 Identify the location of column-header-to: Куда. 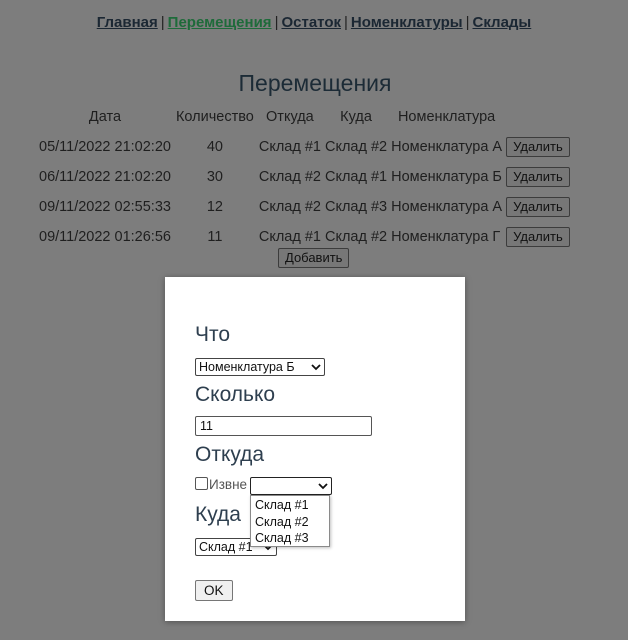
(356, 117).